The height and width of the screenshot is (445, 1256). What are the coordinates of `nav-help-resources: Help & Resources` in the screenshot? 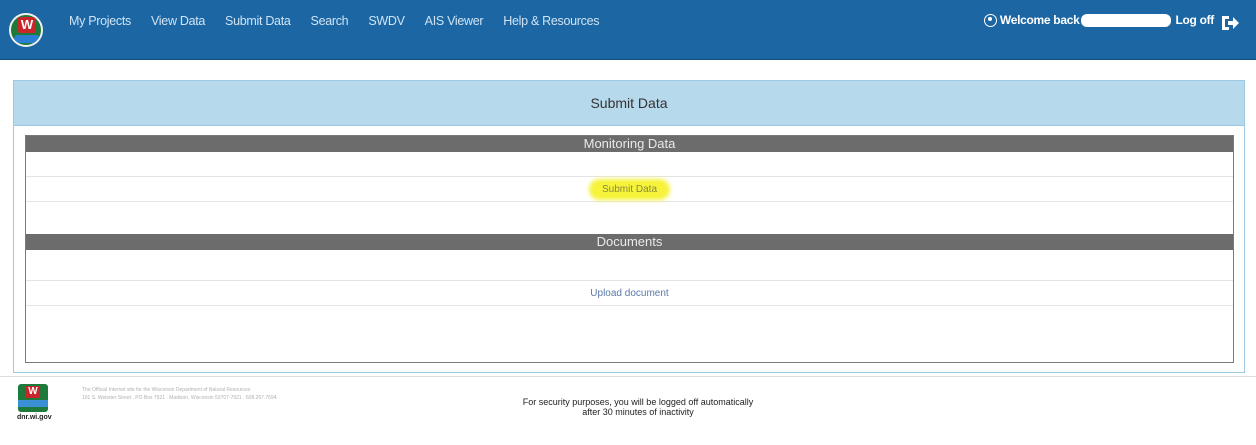 It's located at (551, 21).